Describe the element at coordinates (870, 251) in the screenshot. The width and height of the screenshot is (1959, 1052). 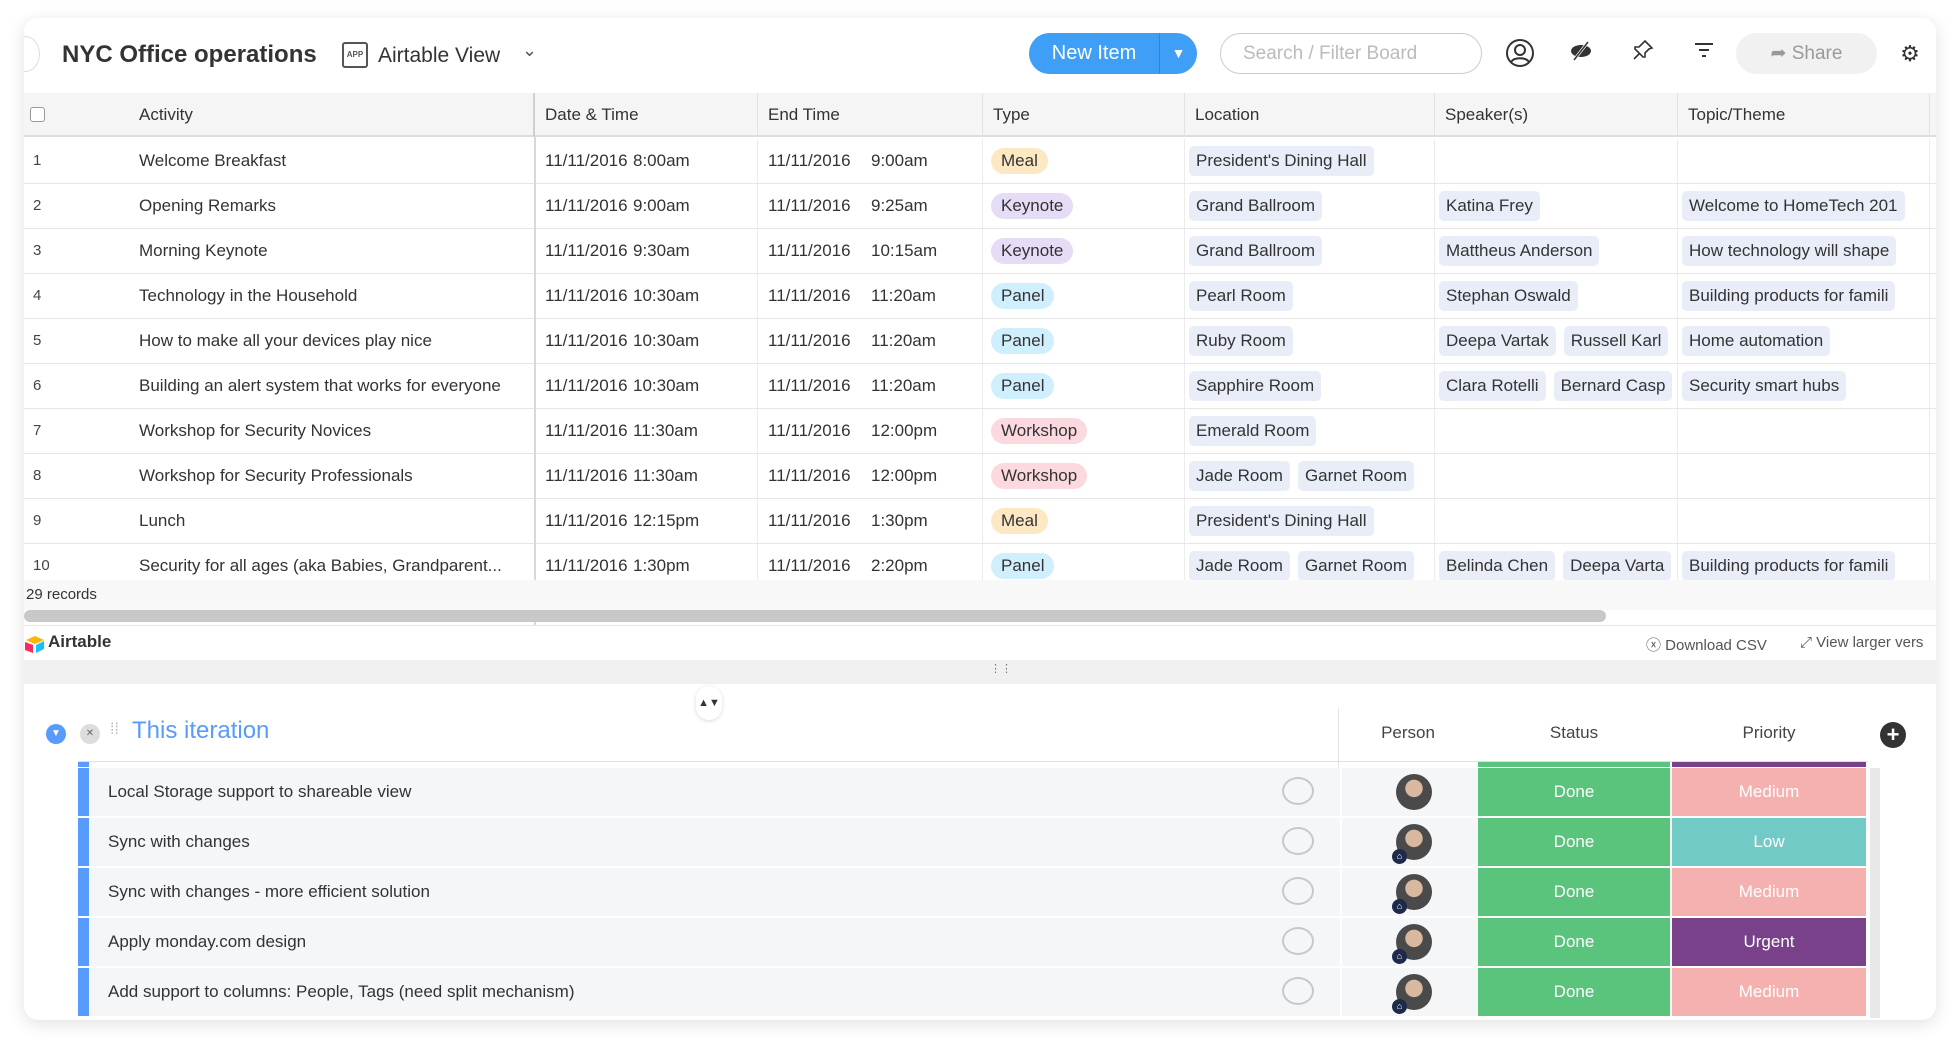
I see `end-time-cell: 11/11/2016 10:15am` at that location.